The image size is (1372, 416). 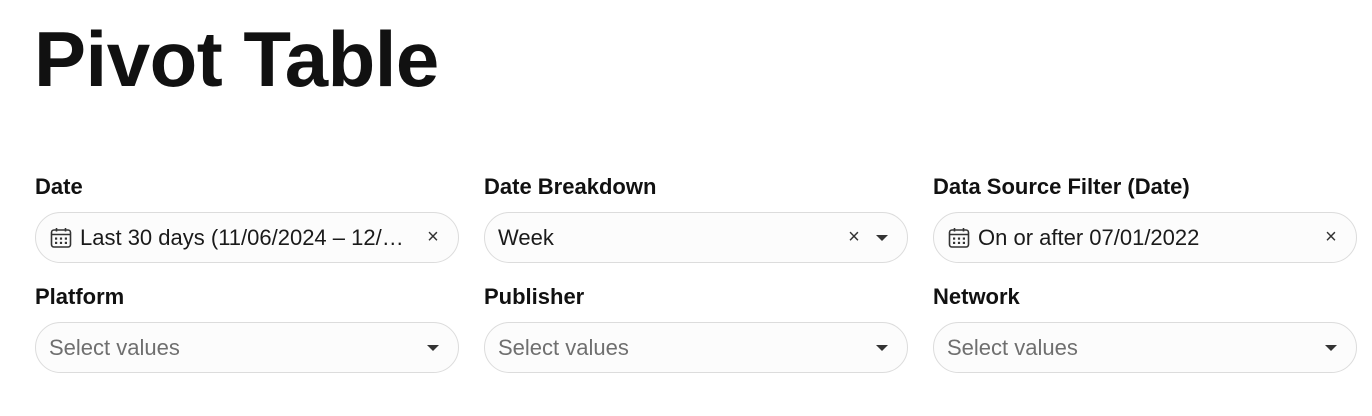 What do you see at coordinates (1089, 237) in the screenshot?
I see `data-source-filter-value: On or after 07/01/2022` at bounding box center [1089, 237].